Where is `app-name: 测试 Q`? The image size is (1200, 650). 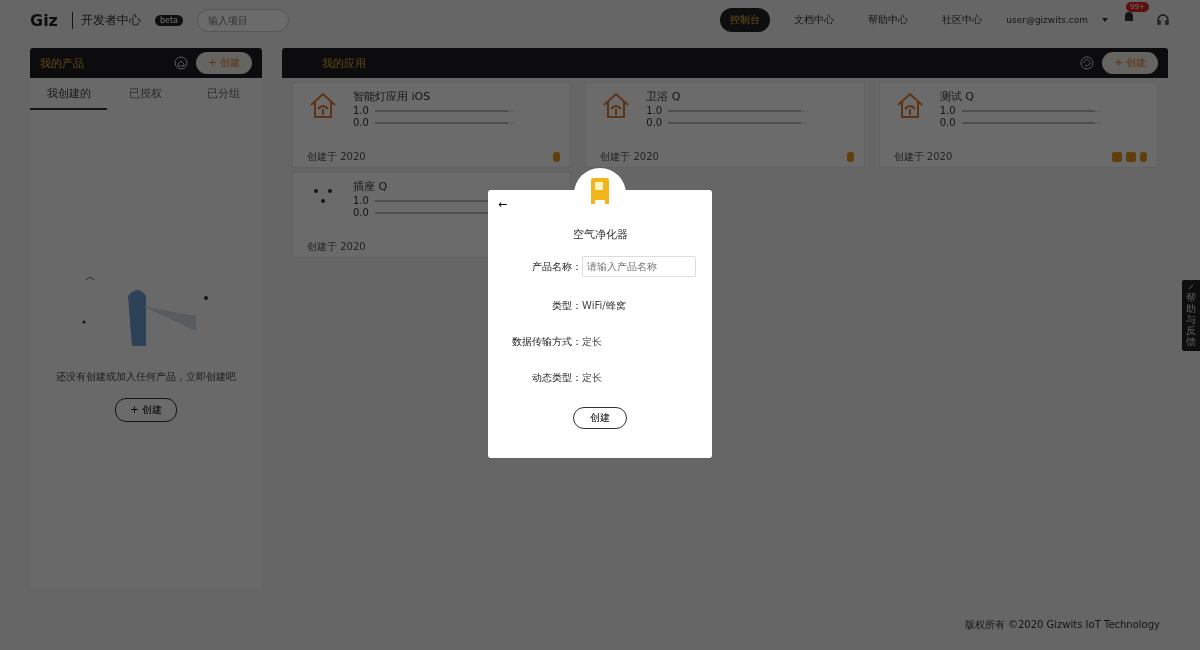
app-name: 测试 Q is located at coordinates (957, 96).